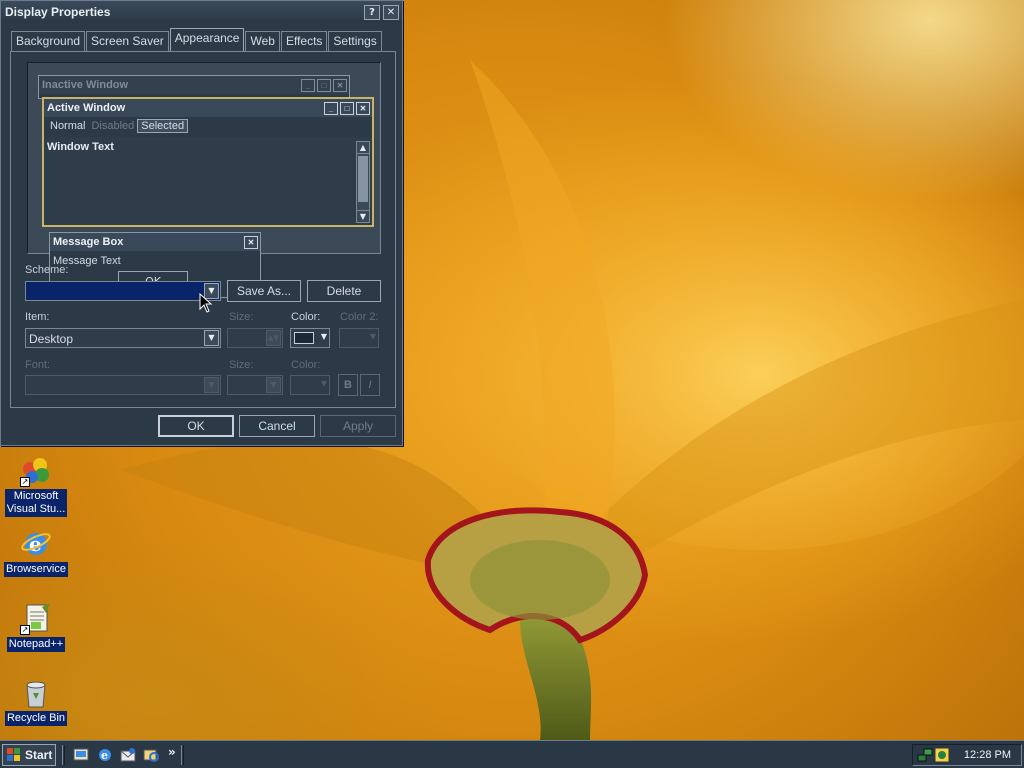 This screenshot has height=768, width=1024. Describe the element at coordinates (241, 365) in the screenshot. I see `font-size-label: Size:` at that location.